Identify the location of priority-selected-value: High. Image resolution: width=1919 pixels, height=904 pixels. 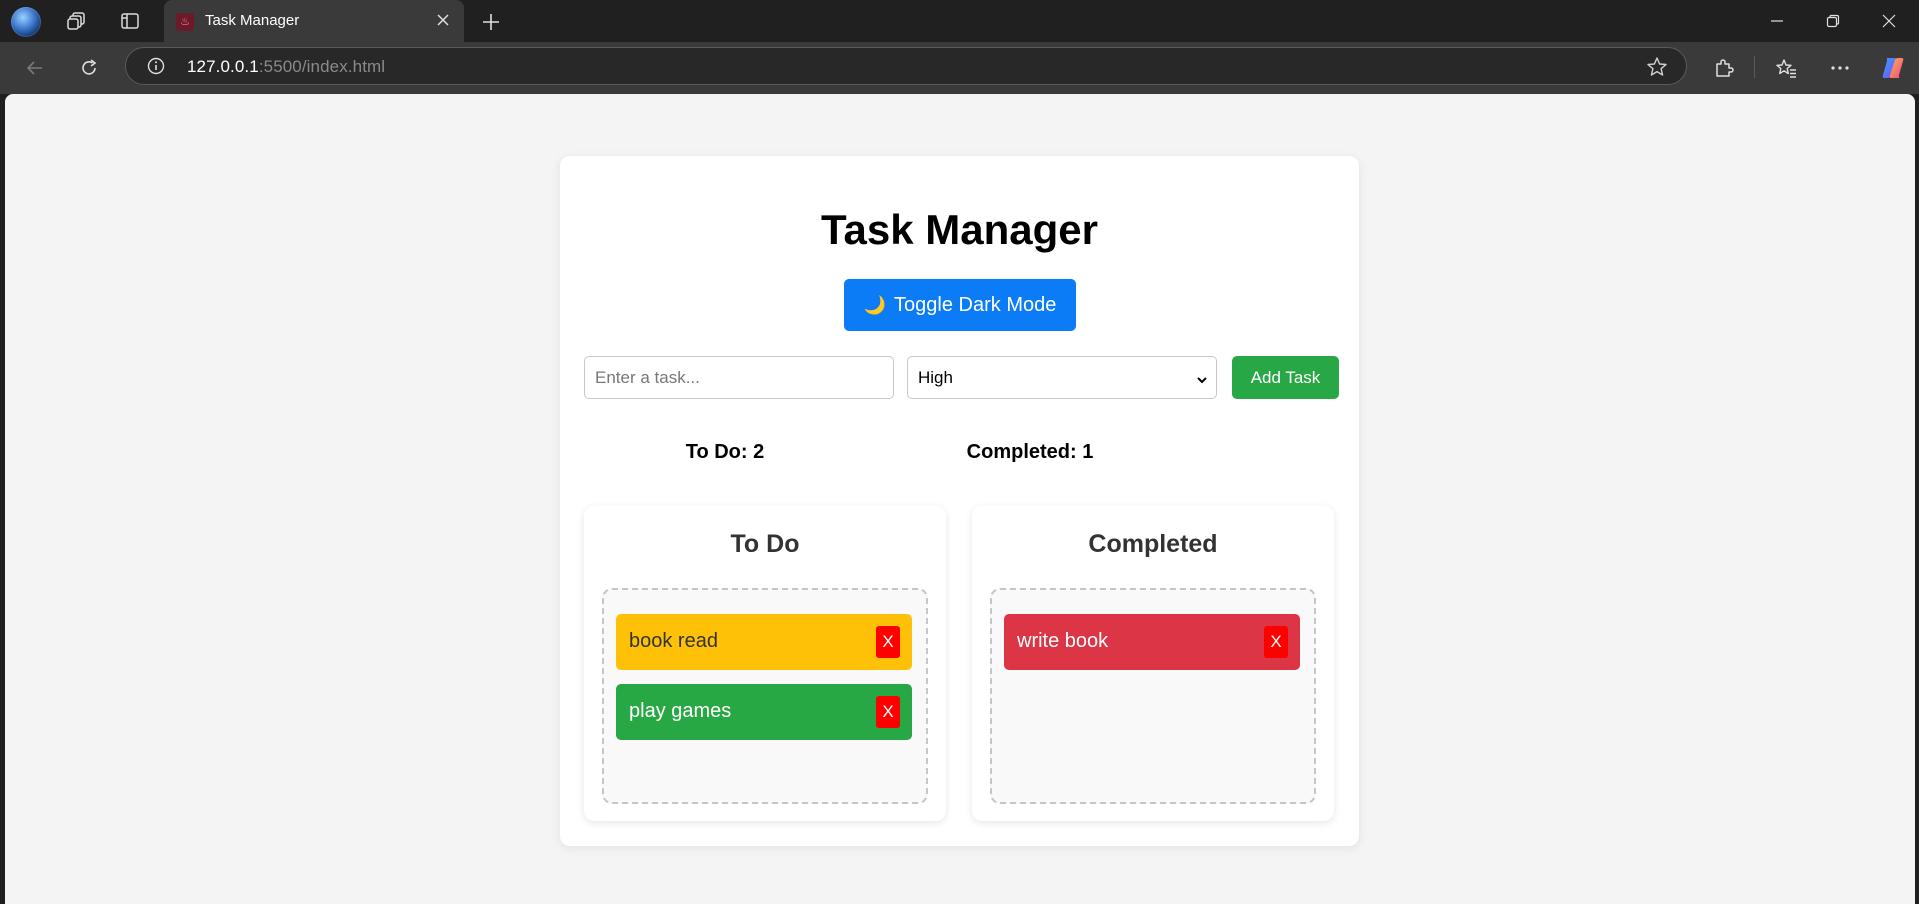
(935, 377).